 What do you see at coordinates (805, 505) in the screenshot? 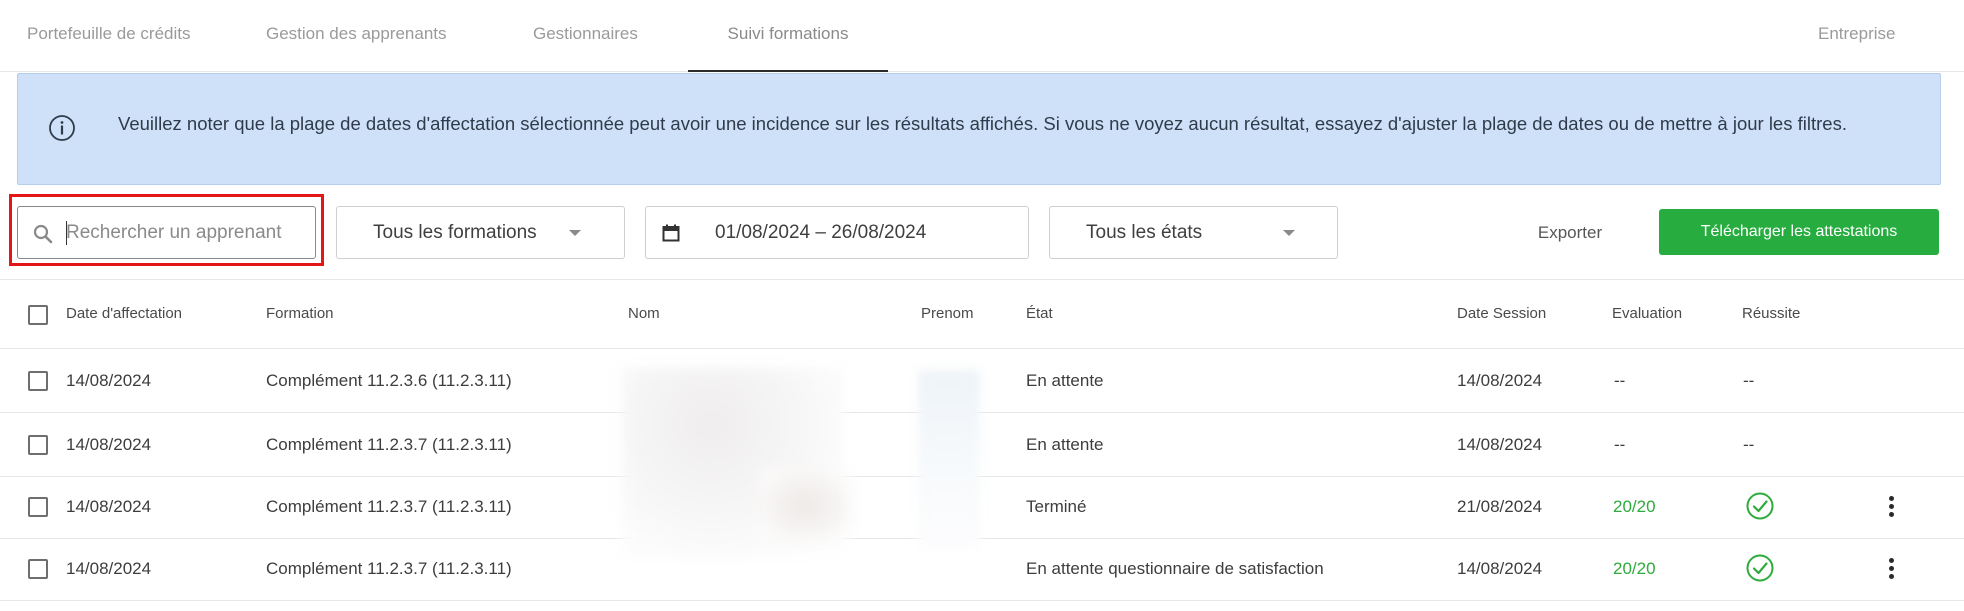
I see `redacted-name-area` at bounding box center [805, 505].